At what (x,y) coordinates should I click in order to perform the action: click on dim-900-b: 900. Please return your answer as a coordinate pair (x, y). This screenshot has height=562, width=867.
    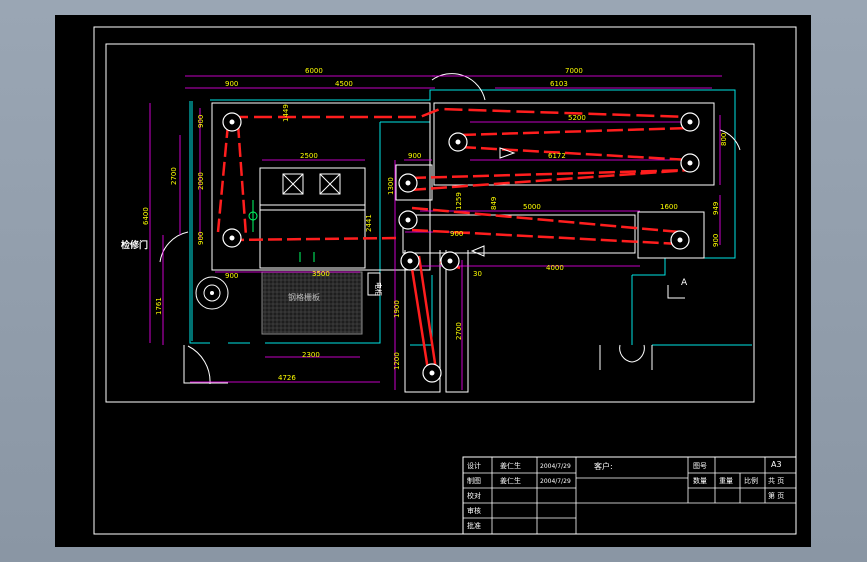
    Looking at the image, I should click on (201, 121).